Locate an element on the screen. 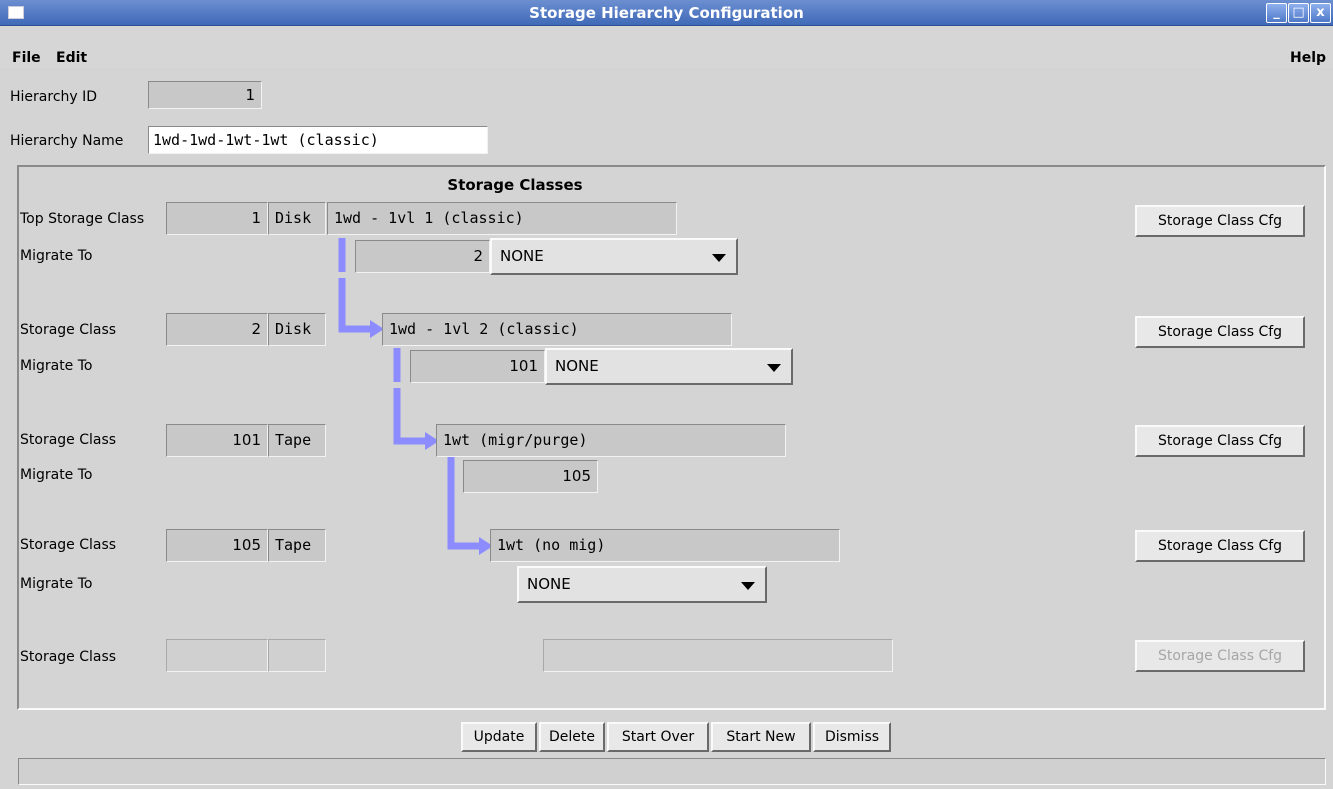 Image resolution: width=1333 pixels, height=789 pixels. row-4-migrate-label: Migrate To is located at coordinates (56, 584).